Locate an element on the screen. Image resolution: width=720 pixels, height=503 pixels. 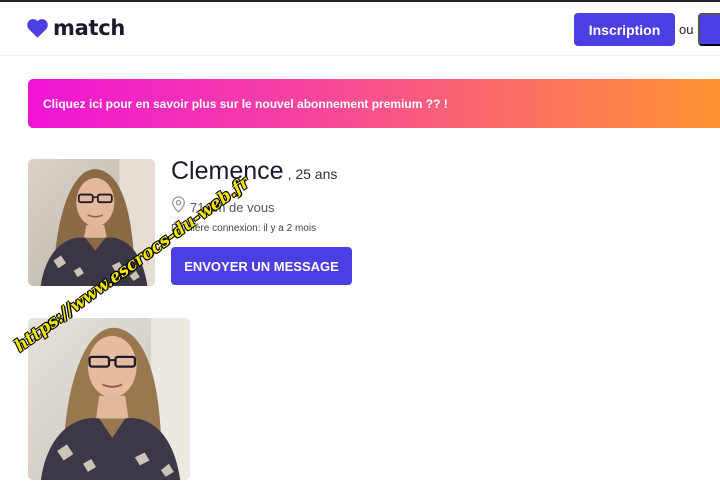
profile-gallery-photo is located at coordinates (109, 399).